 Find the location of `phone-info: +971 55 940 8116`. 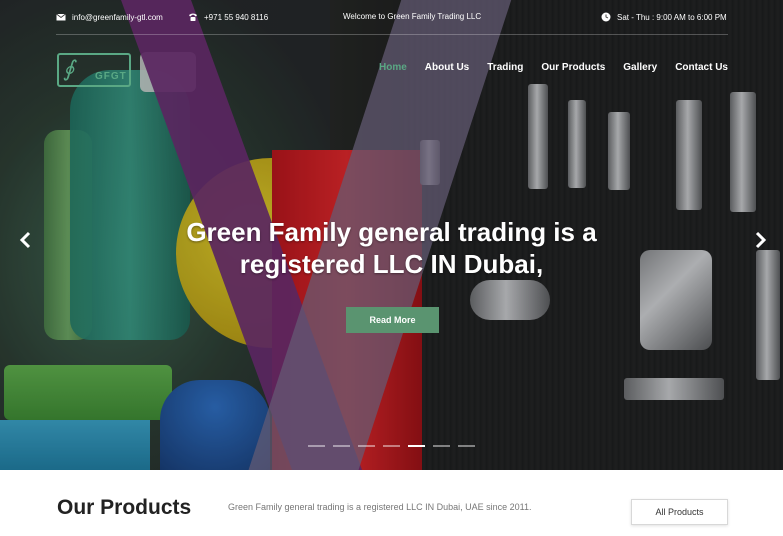

phone-info: +971 55 940 8116 is located at coordinates (228, 17).